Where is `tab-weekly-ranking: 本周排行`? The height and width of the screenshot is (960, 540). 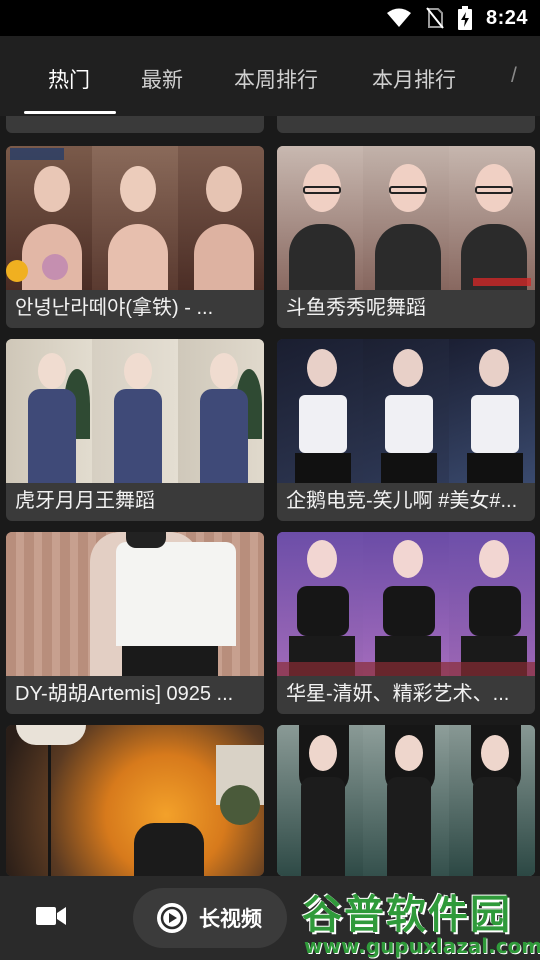 tab-weekly-ranking: 本周排行 is located at coordinates (276, 79).